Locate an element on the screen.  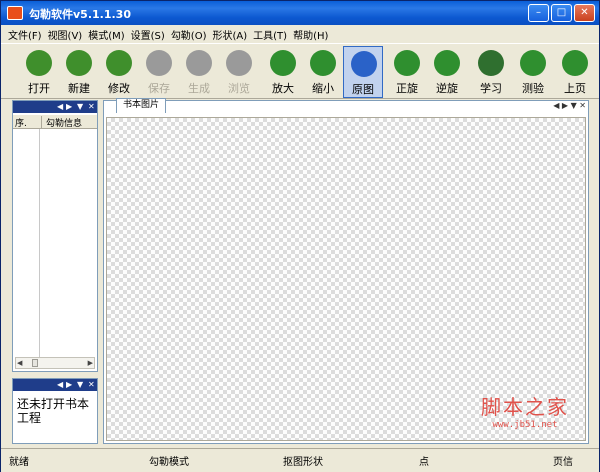
menu-outline: 勾勒(O) is located at coordinates (189, 34).